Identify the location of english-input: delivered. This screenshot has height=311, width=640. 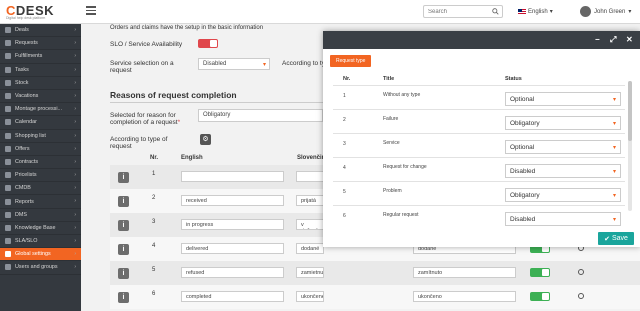
(232, 248).